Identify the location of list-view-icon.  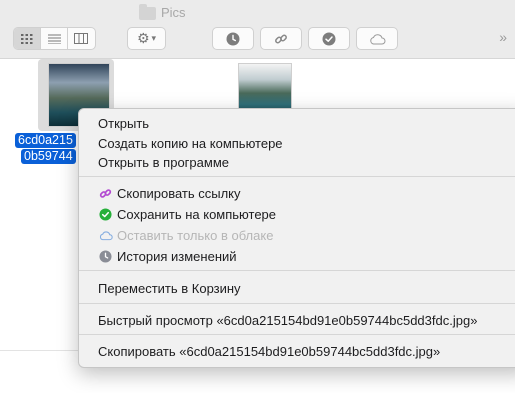
(54, 38).